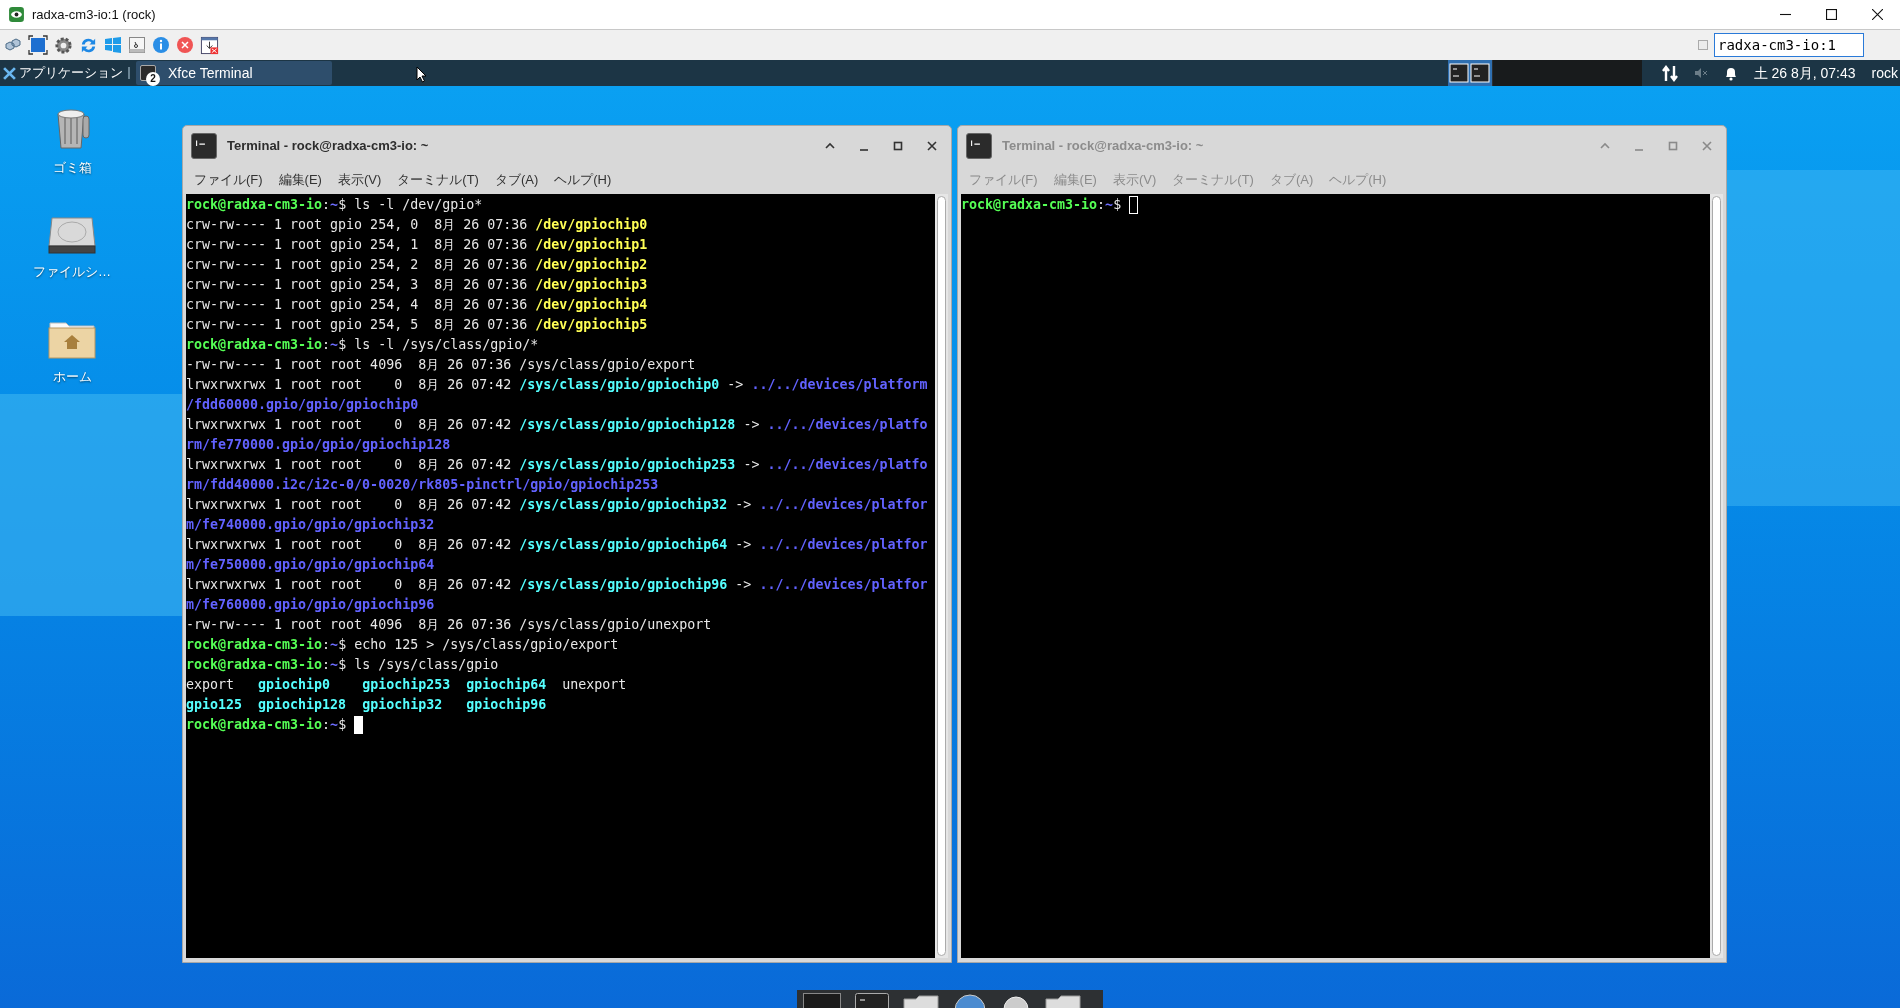 The image size is (1900, 1008). I want to click on terminal-line: crw-rw---- 1 root gpio 254, 5 8月 26 07:36 /dev/gpiochip5, so click(417, 325).